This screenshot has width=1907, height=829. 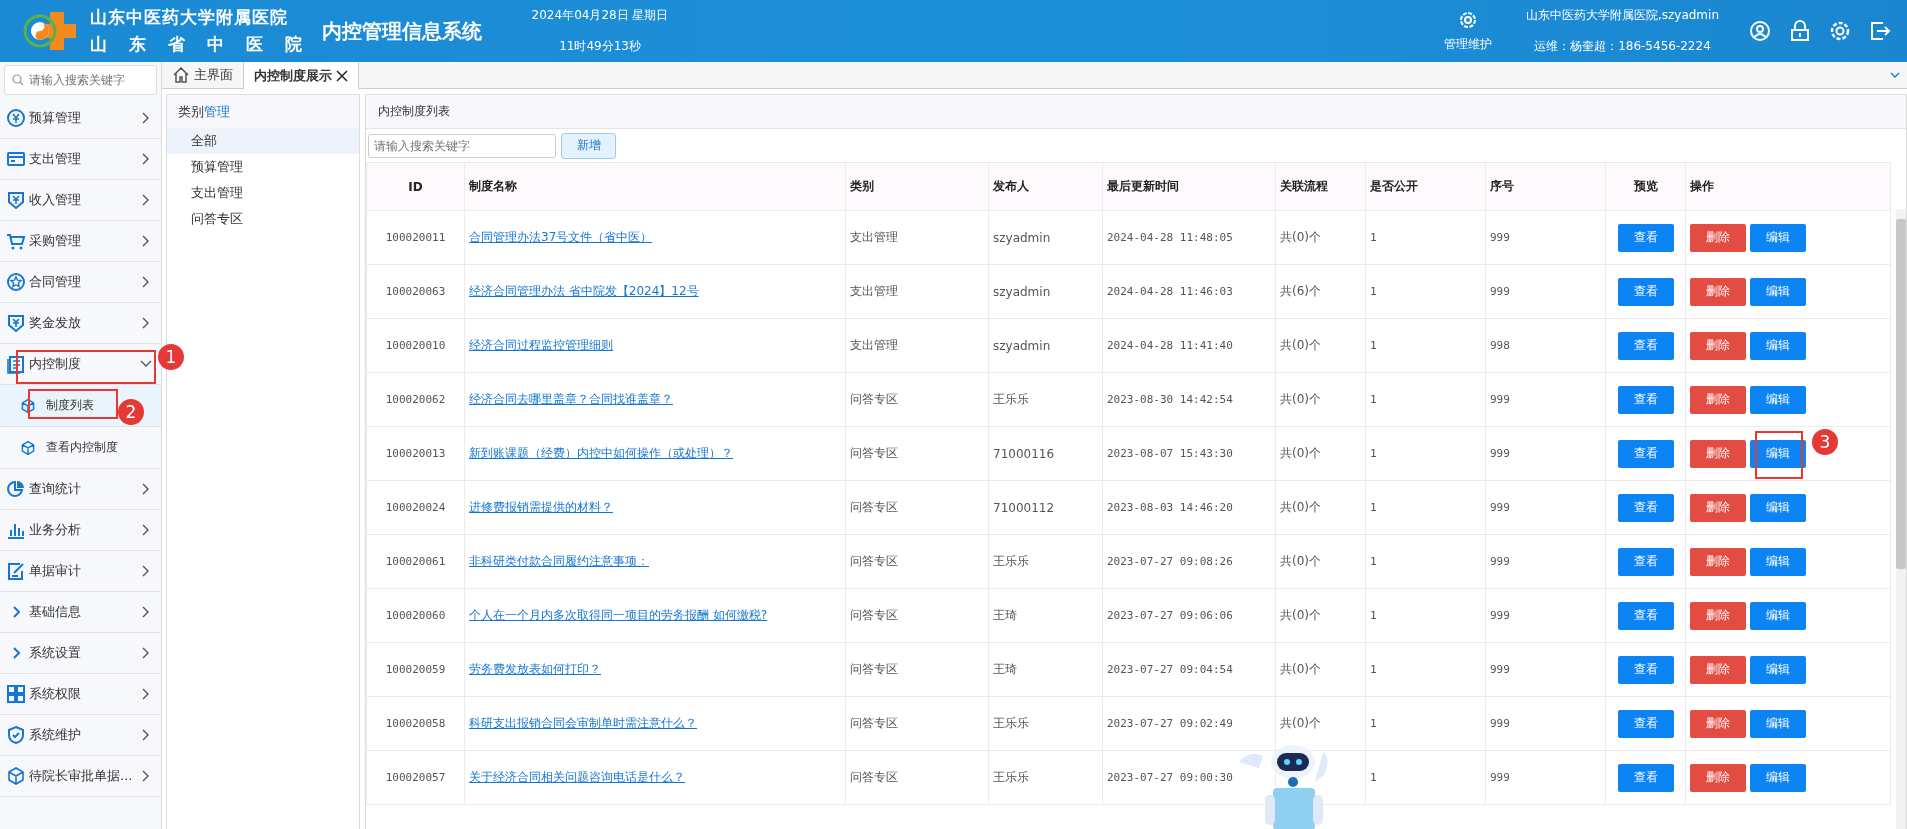 What do you see at coordinates (1467, 31) in the screenshot?
I see `maintenance-button: 管理维护` at bounding box center [1467, 31].